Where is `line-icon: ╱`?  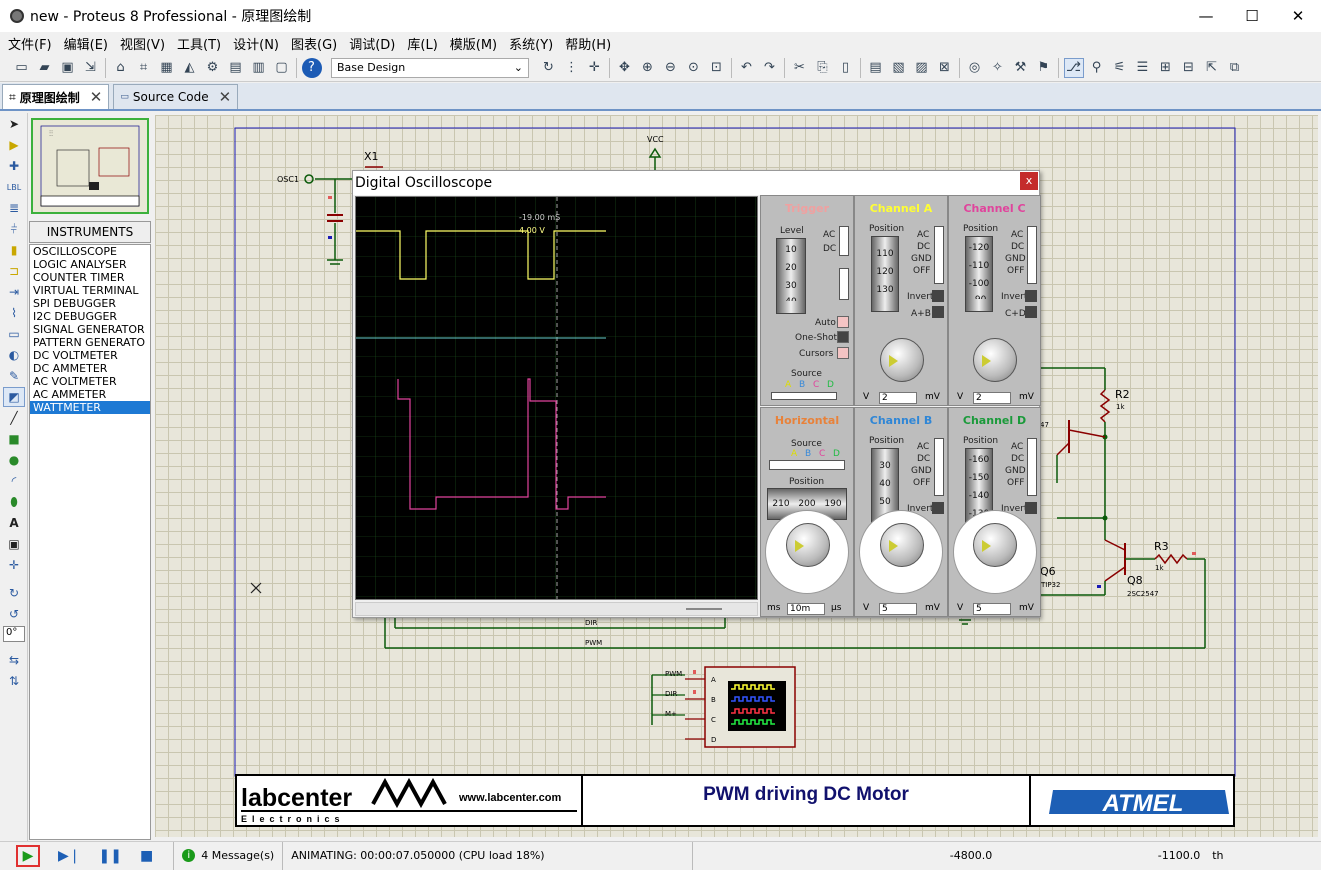
line-icon: ╱ is located at coordinates (14, 418).